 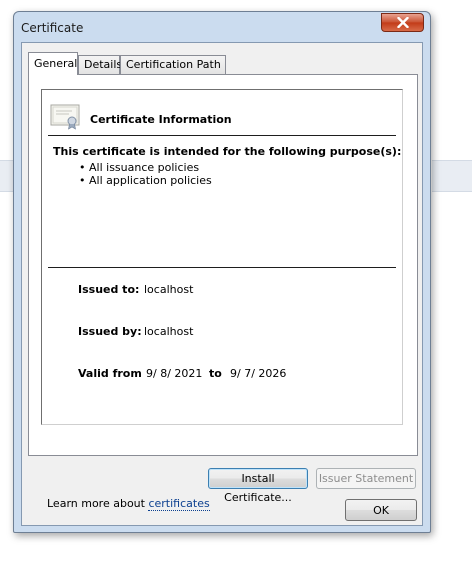 I want to click on close-x-icon, so click(x=402, y=22).